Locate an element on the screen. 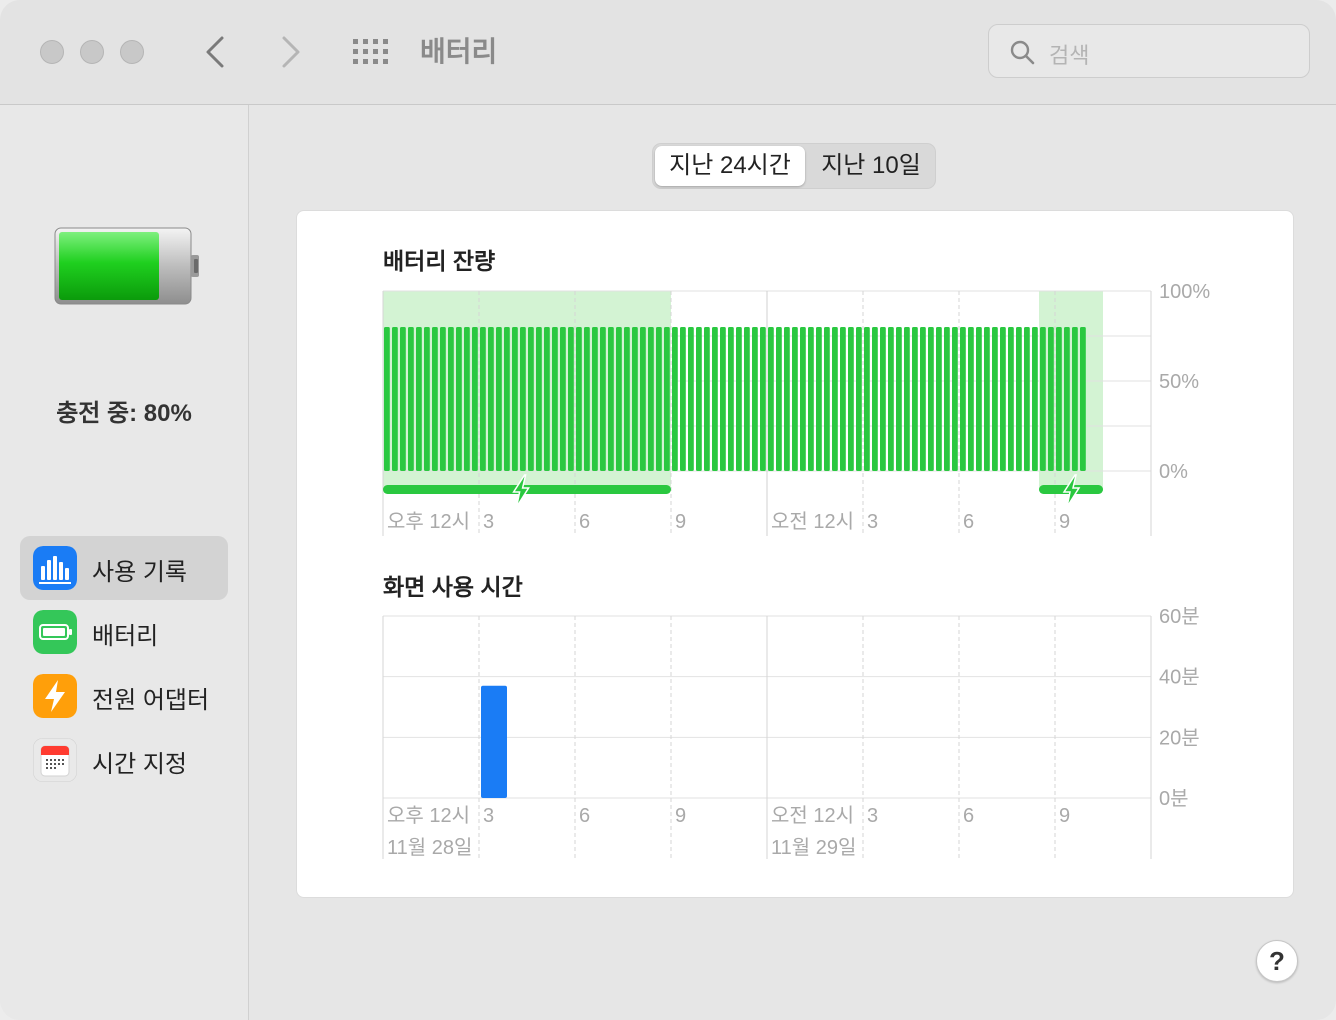  back-arrow-icon is located at coordinates (215, 52).